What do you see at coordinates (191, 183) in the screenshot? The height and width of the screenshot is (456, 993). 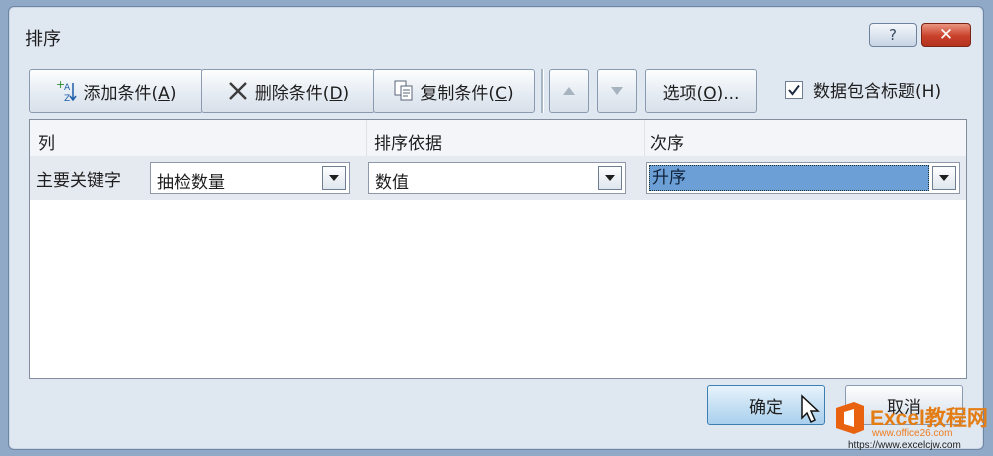 I see `column-select-value: 抽检数量` at bounding box center [191, 183].